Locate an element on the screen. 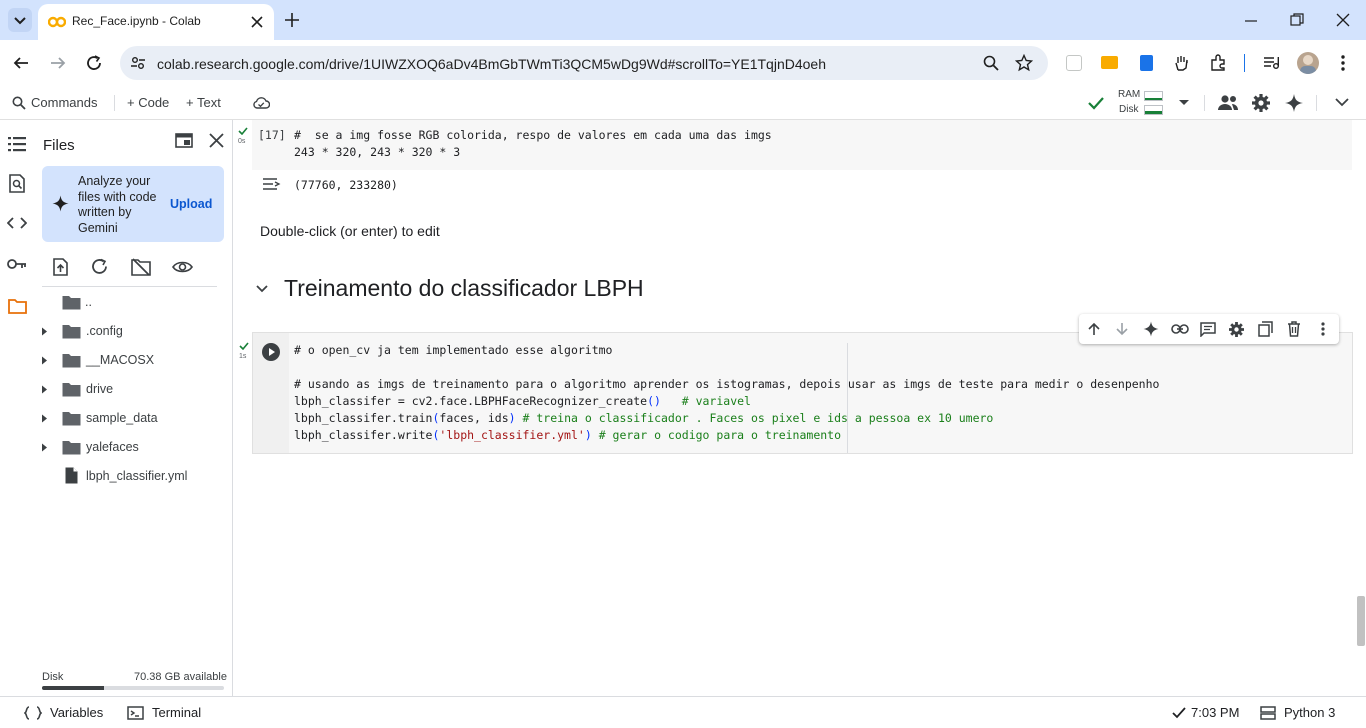 Image resolution: width=1366 pixels, height=728 pixels. files-panel-title: Files is located at coordinates (59, 145).